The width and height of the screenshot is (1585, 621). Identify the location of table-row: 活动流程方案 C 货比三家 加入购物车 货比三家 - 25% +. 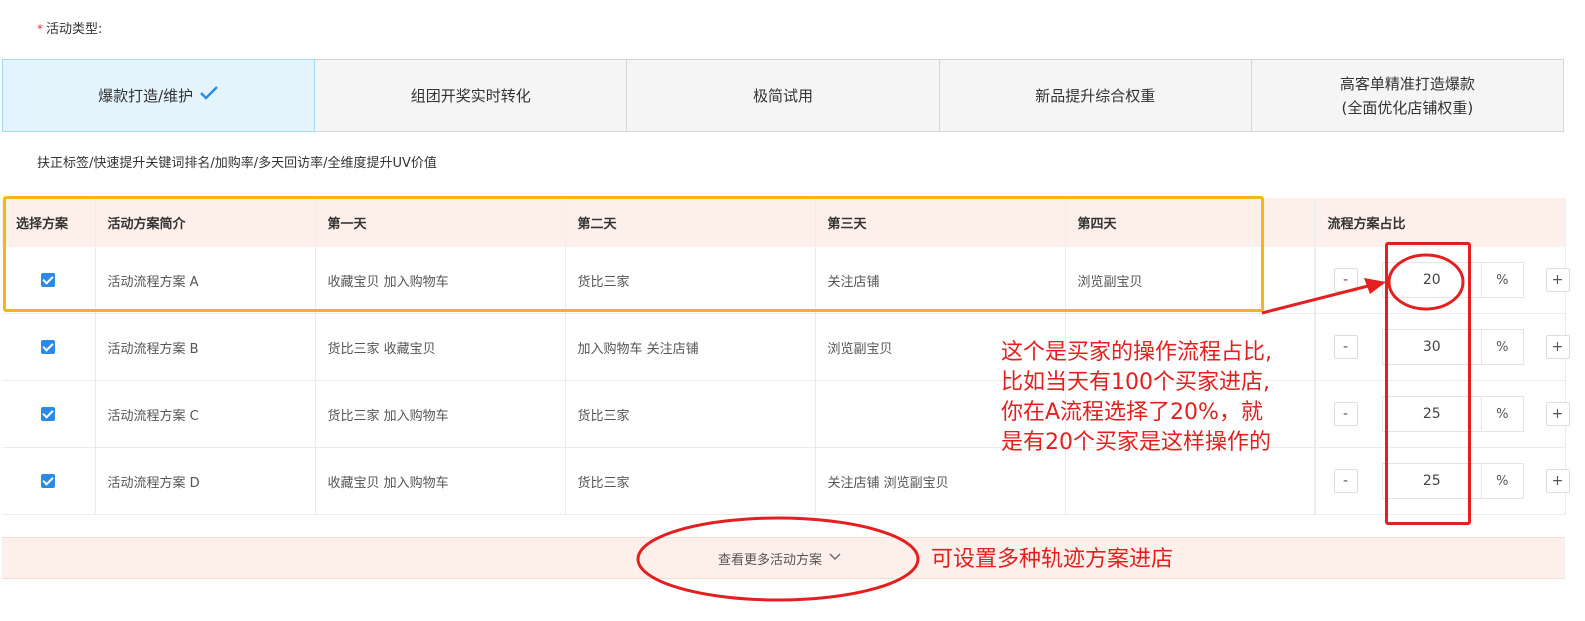
(786, 414).